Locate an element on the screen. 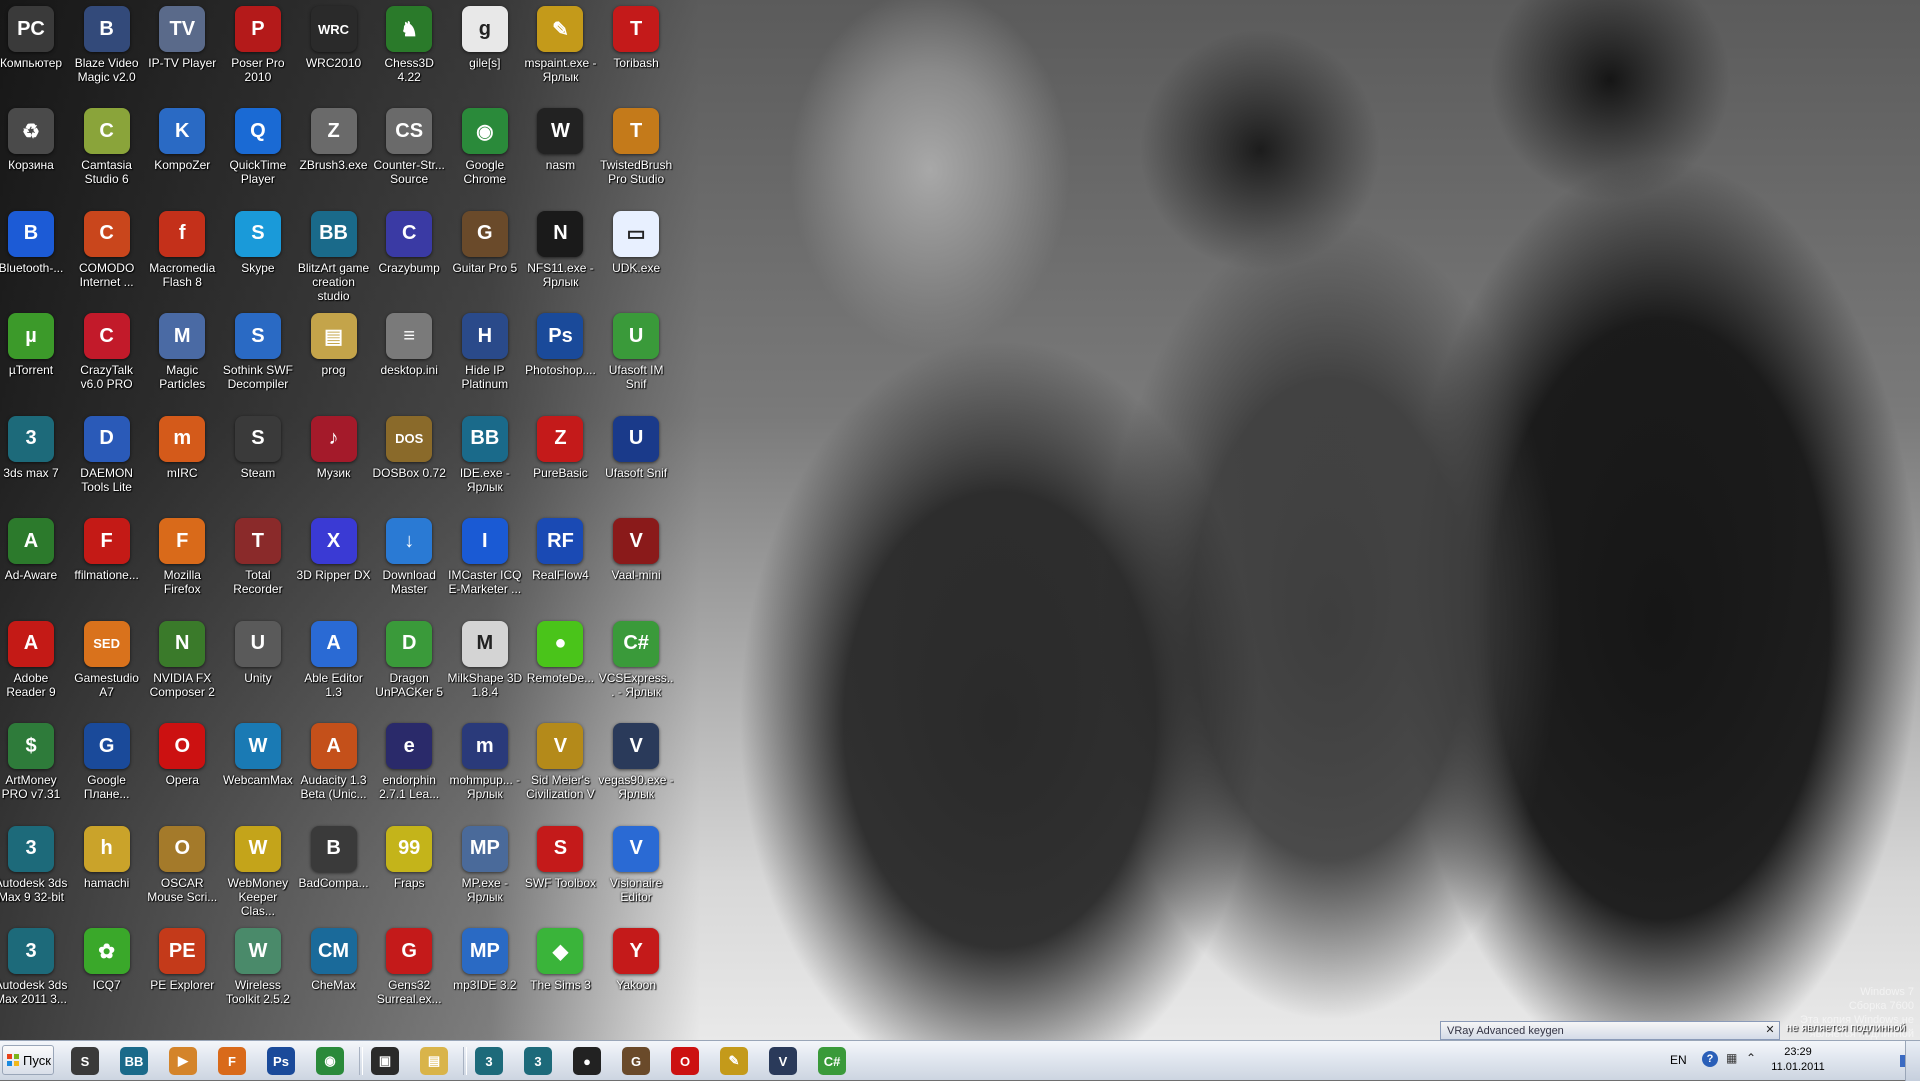 The height and width of the screenshot is (1081, 1920). desktop-icon: W WebcamMax is located at coordinates (258, 767).